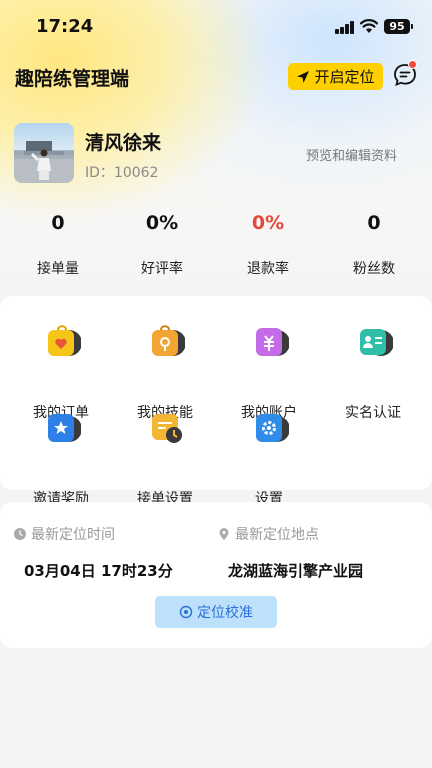 Image resolution: width=432 pixels, height=768 pixels. What do you see at coordinates (123, 143) in the screenshot?
I see `username: 清风徐来` at bounding box center [123, 143].